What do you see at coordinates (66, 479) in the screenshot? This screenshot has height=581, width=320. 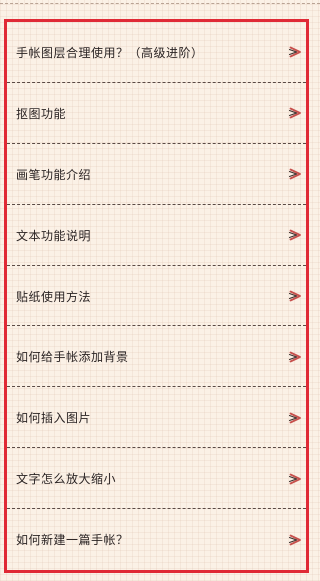 I see `list-item-label: 文字怎么放大缩小` at bounding box center [66, 479].